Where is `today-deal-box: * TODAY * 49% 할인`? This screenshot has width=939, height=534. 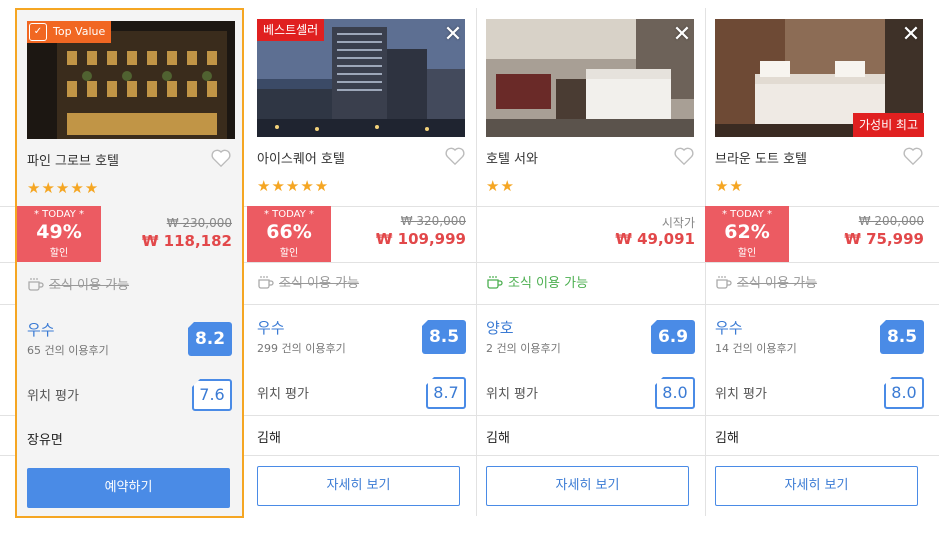 today-deal-box: * TODAY * 49% 할인 is located at coordinates (59, 234).